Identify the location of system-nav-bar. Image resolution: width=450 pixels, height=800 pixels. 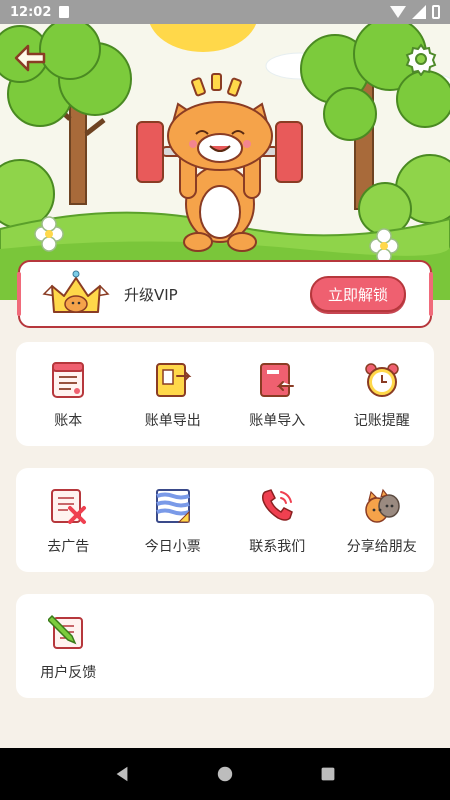
(225, 774).